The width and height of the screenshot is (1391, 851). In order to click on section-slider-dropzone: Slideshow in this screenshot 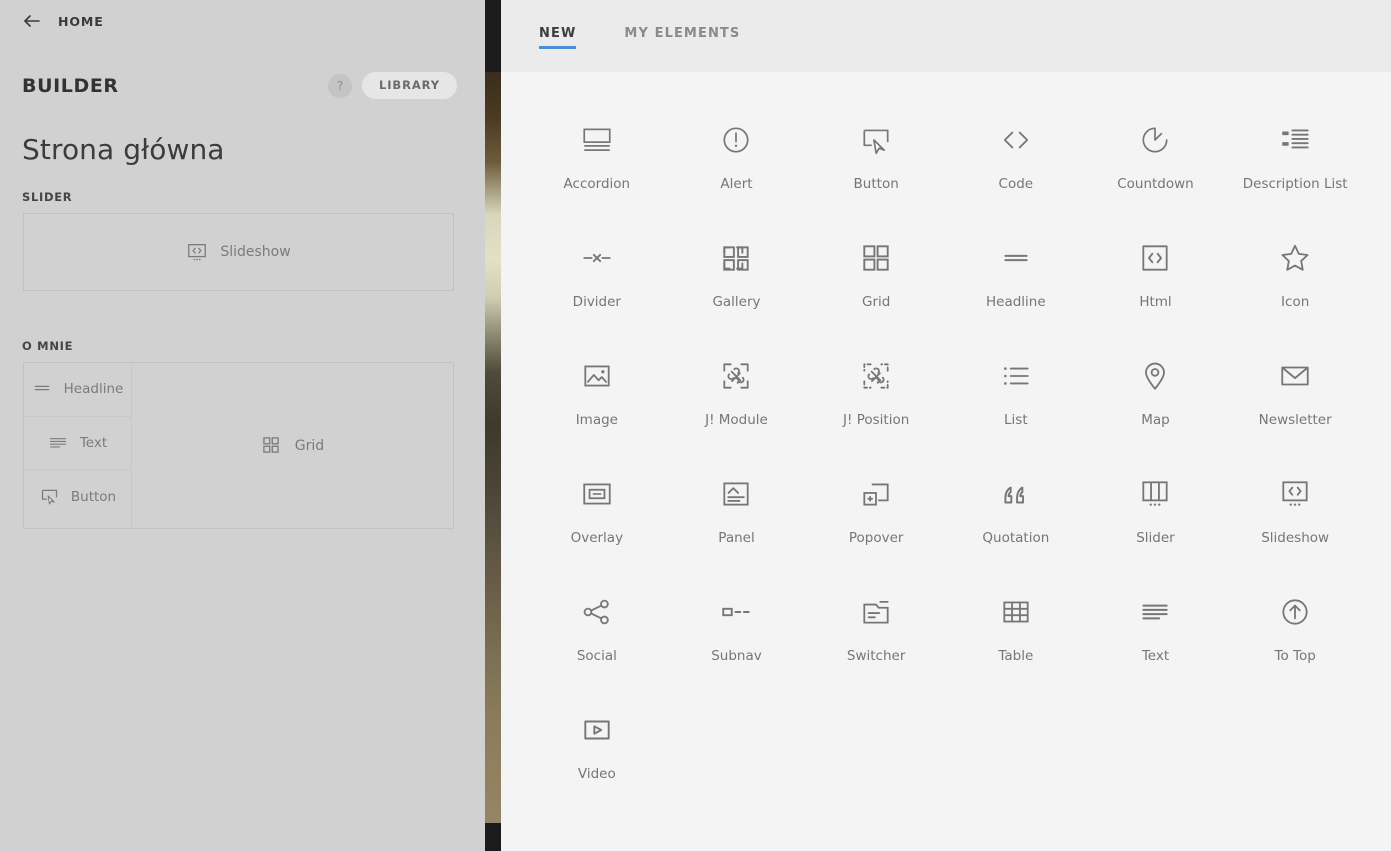, I will do `click(238, 252)`.